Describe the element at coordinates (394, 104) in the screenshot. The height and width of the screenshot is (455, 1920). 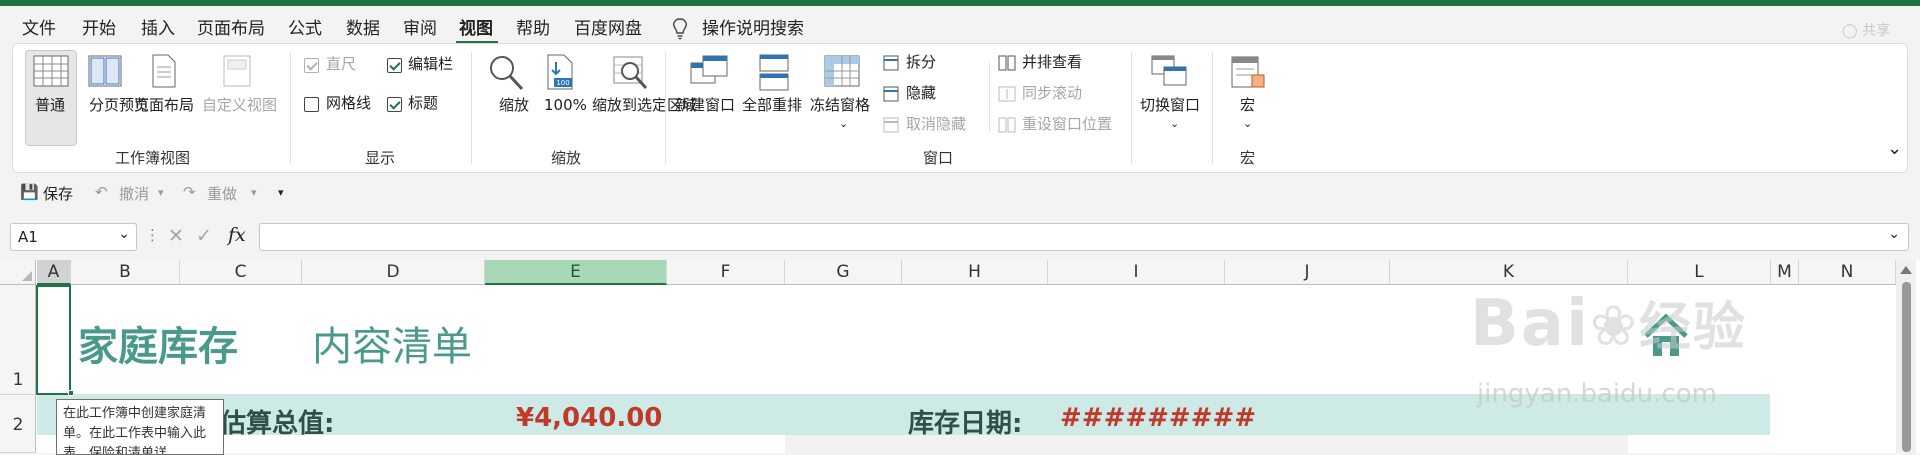
I see `headings-checkbox` at that location.